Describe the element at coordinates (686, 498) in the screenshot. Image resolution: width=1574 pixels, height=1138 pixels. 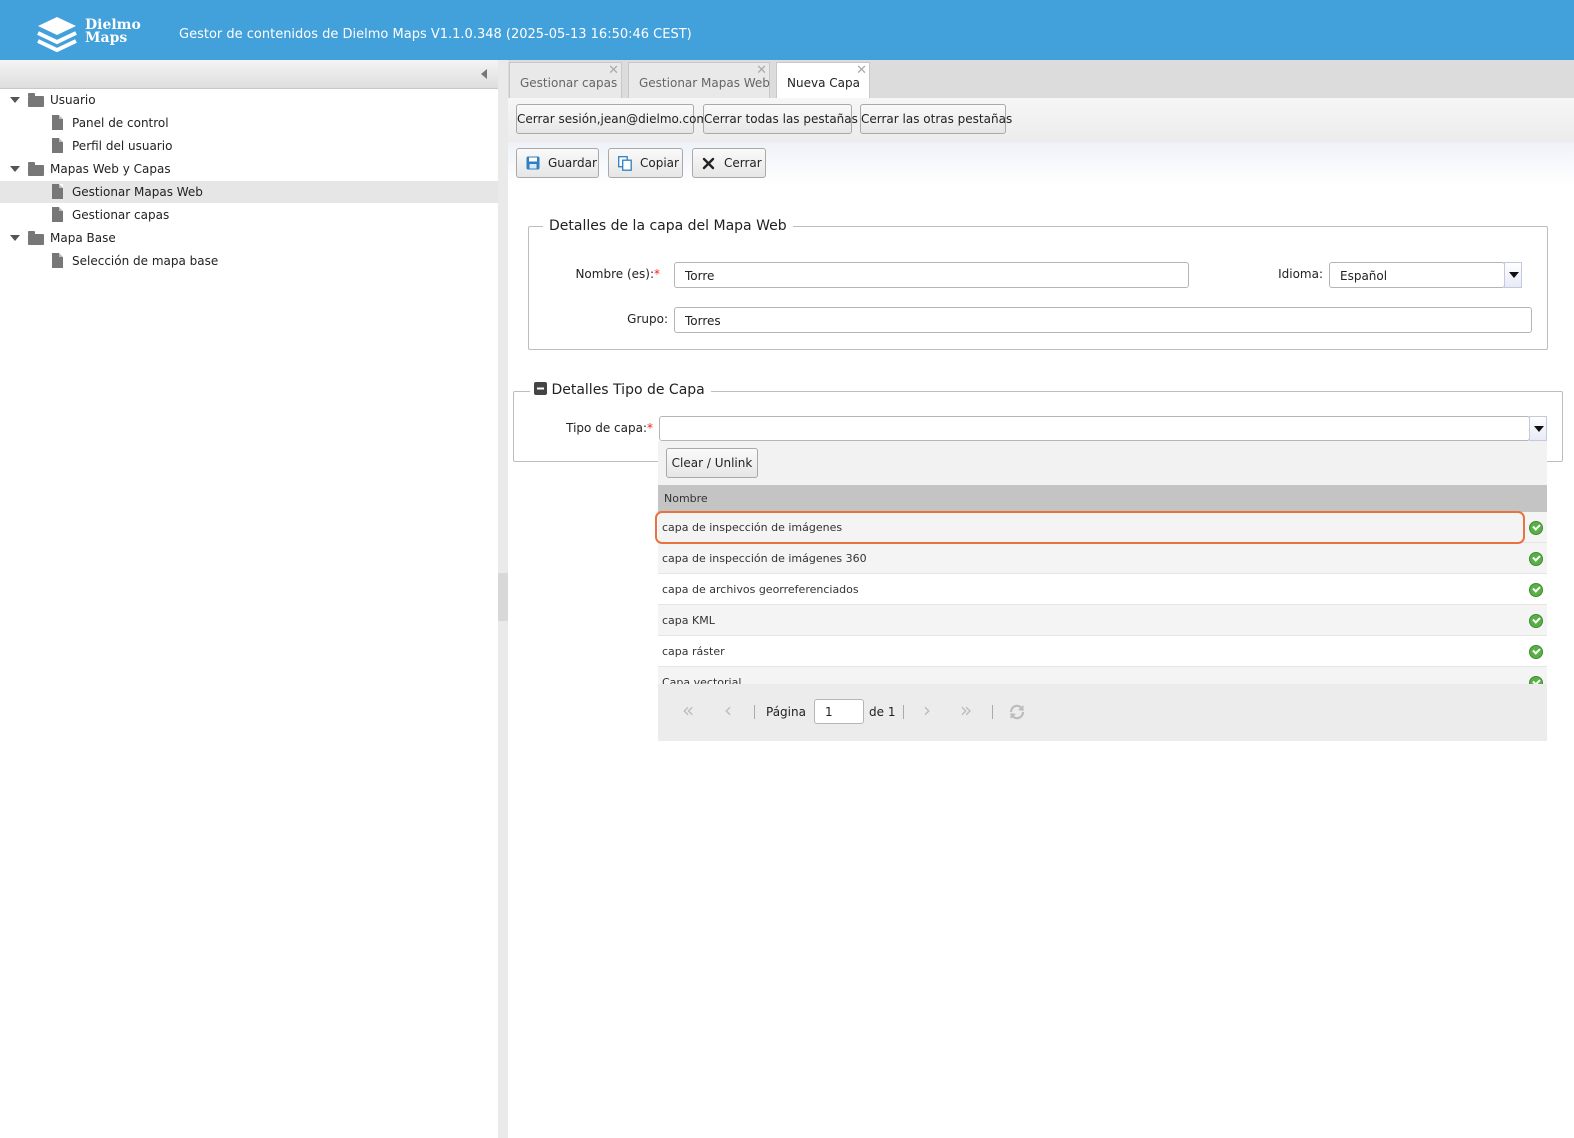
I see `column-header-nombre: Nombre` at that location.